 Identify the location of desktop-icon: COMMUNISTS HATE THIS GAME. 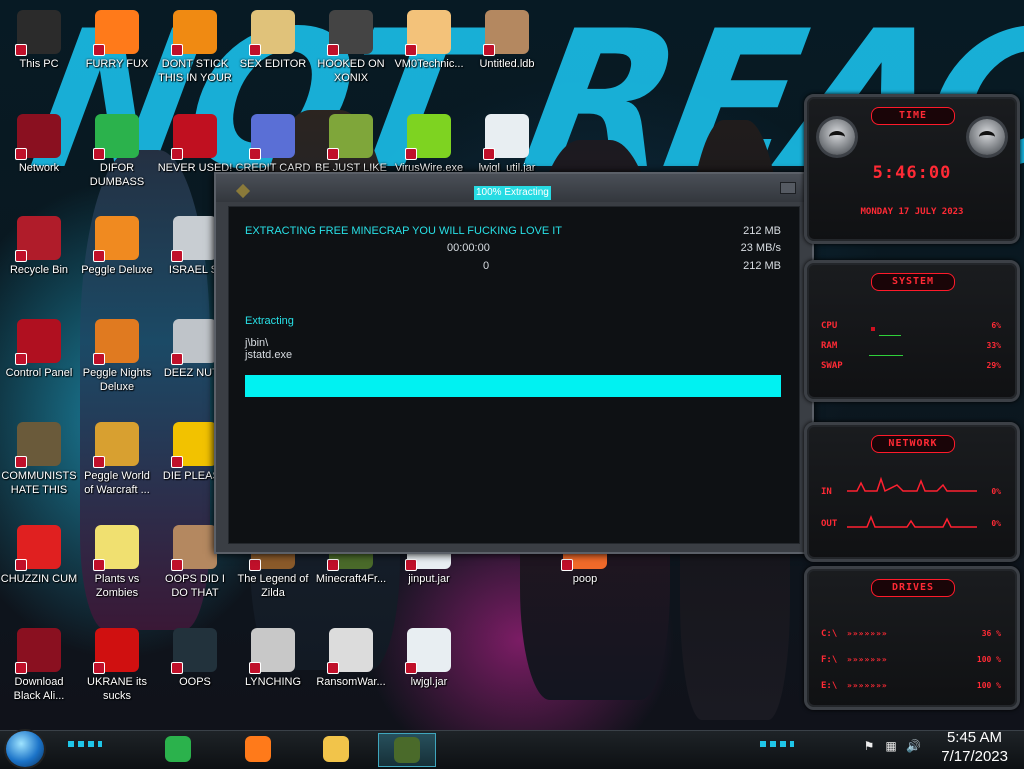
(39, 457).